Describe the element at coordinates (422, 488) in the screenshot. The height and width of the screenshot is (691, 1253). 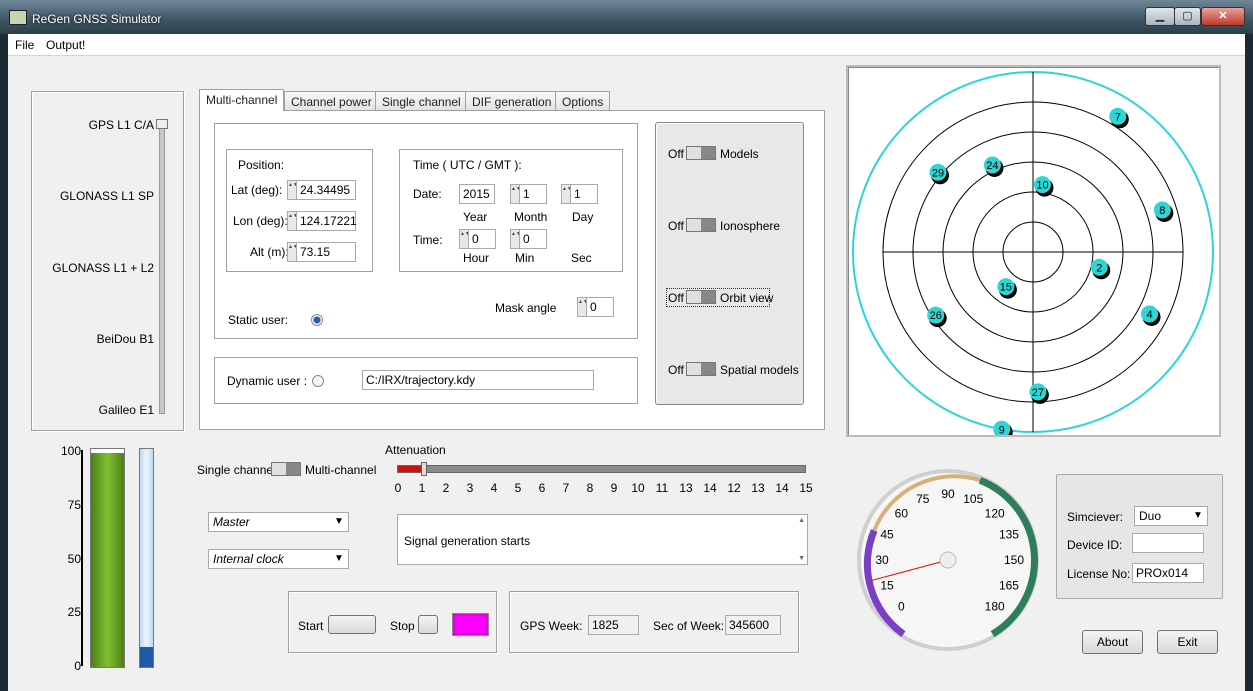
I see `attenuation-tick: 1` at that location.